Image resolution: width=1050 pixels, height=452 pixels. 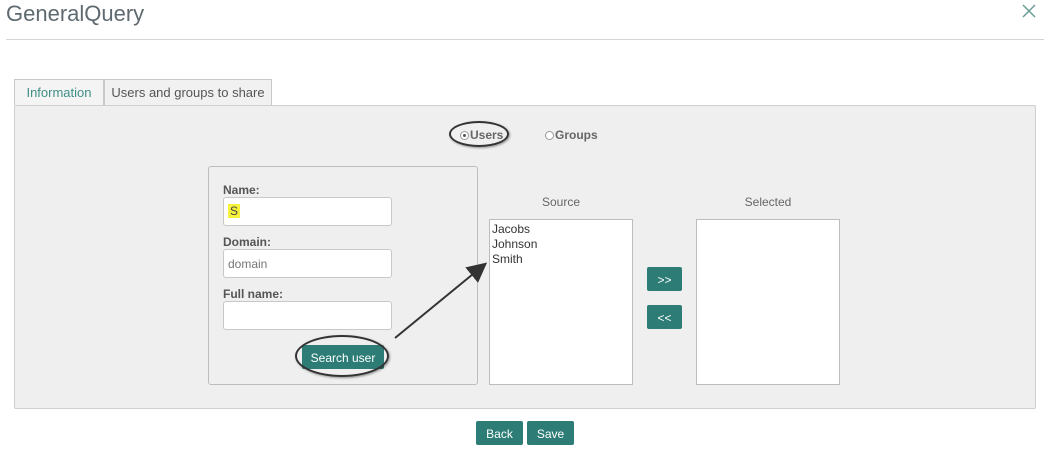 I want to click on users-radio-option: Users, so click(x=481, y=135).